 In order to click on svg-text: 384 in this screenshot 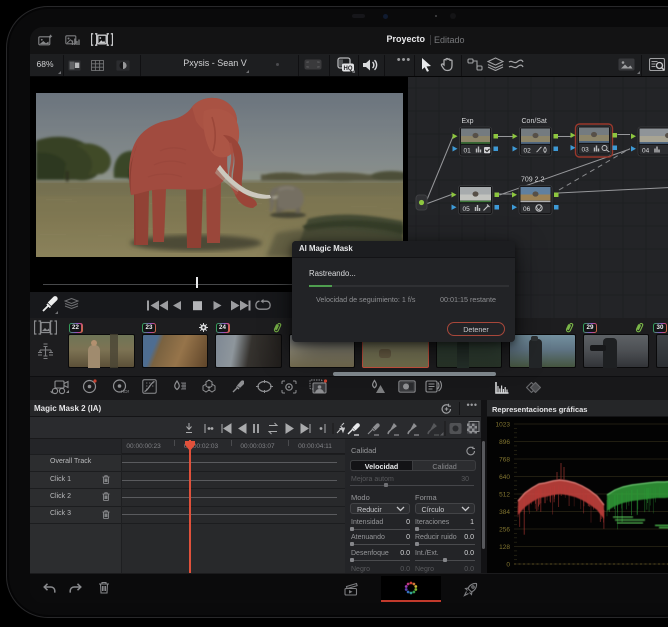, I will do `click(504, 512)`.